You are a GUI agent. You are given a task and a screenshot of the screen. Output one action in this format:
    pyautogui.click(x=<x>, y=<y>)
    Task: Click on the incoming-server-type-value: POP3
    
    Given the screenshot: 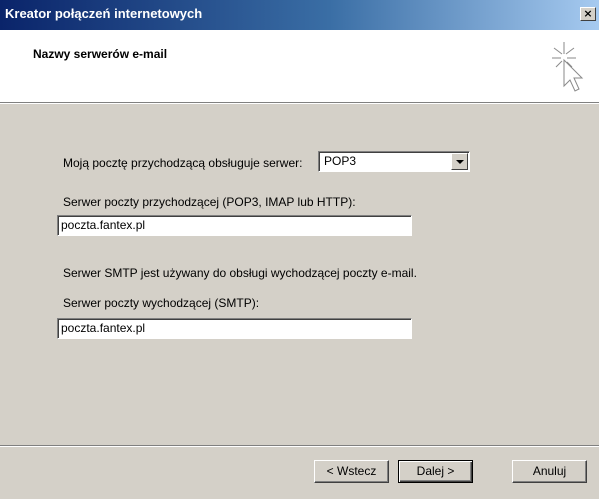 What is the action you would take?
    pyautogui.click(x=340, y=161)
    